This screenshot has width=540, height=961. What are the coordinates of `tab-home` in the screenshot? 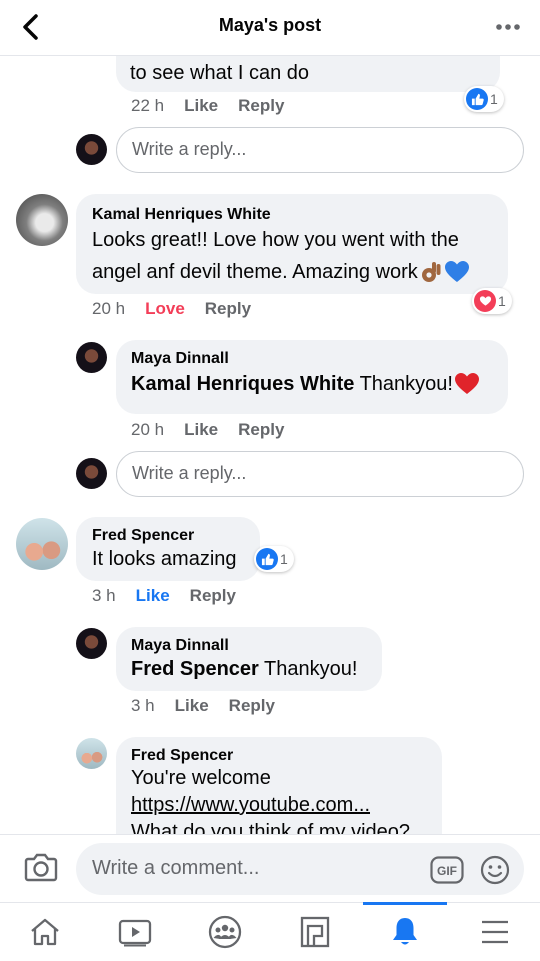 It's located at (45, 932).